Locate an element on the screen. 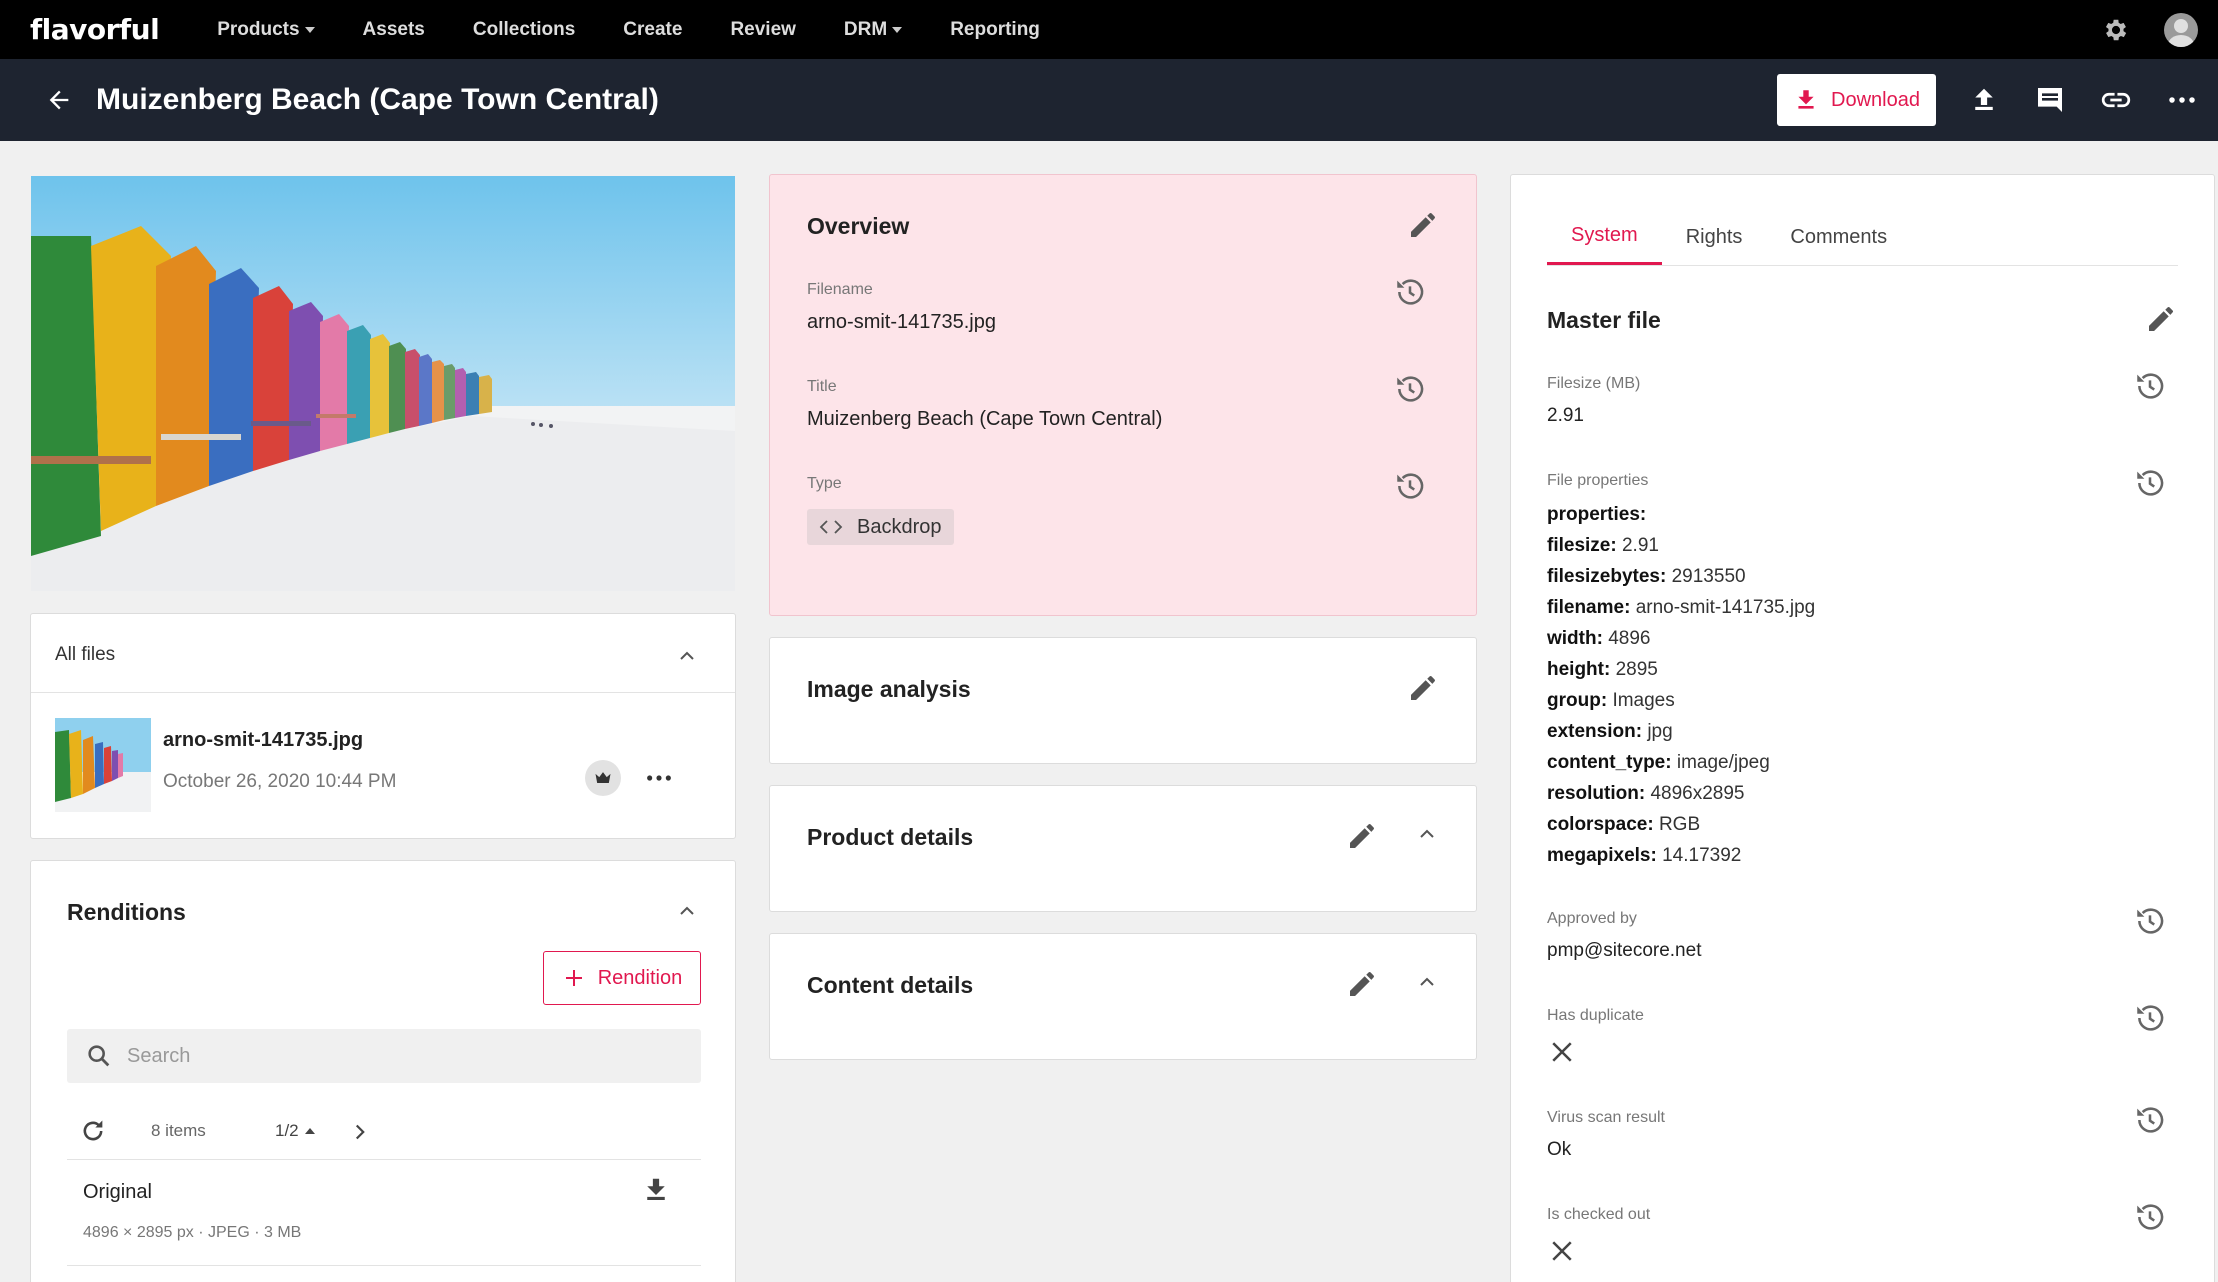 The image size is (2218, 1282). property-row: group: Images is located at coordinates (1611, 700).